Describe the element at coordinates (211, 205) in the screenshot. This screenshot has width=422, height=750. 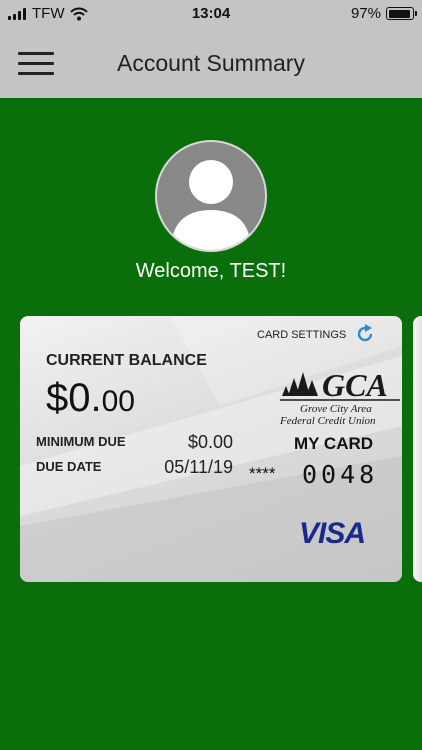
I see `user-silhouette-icon` at that location.